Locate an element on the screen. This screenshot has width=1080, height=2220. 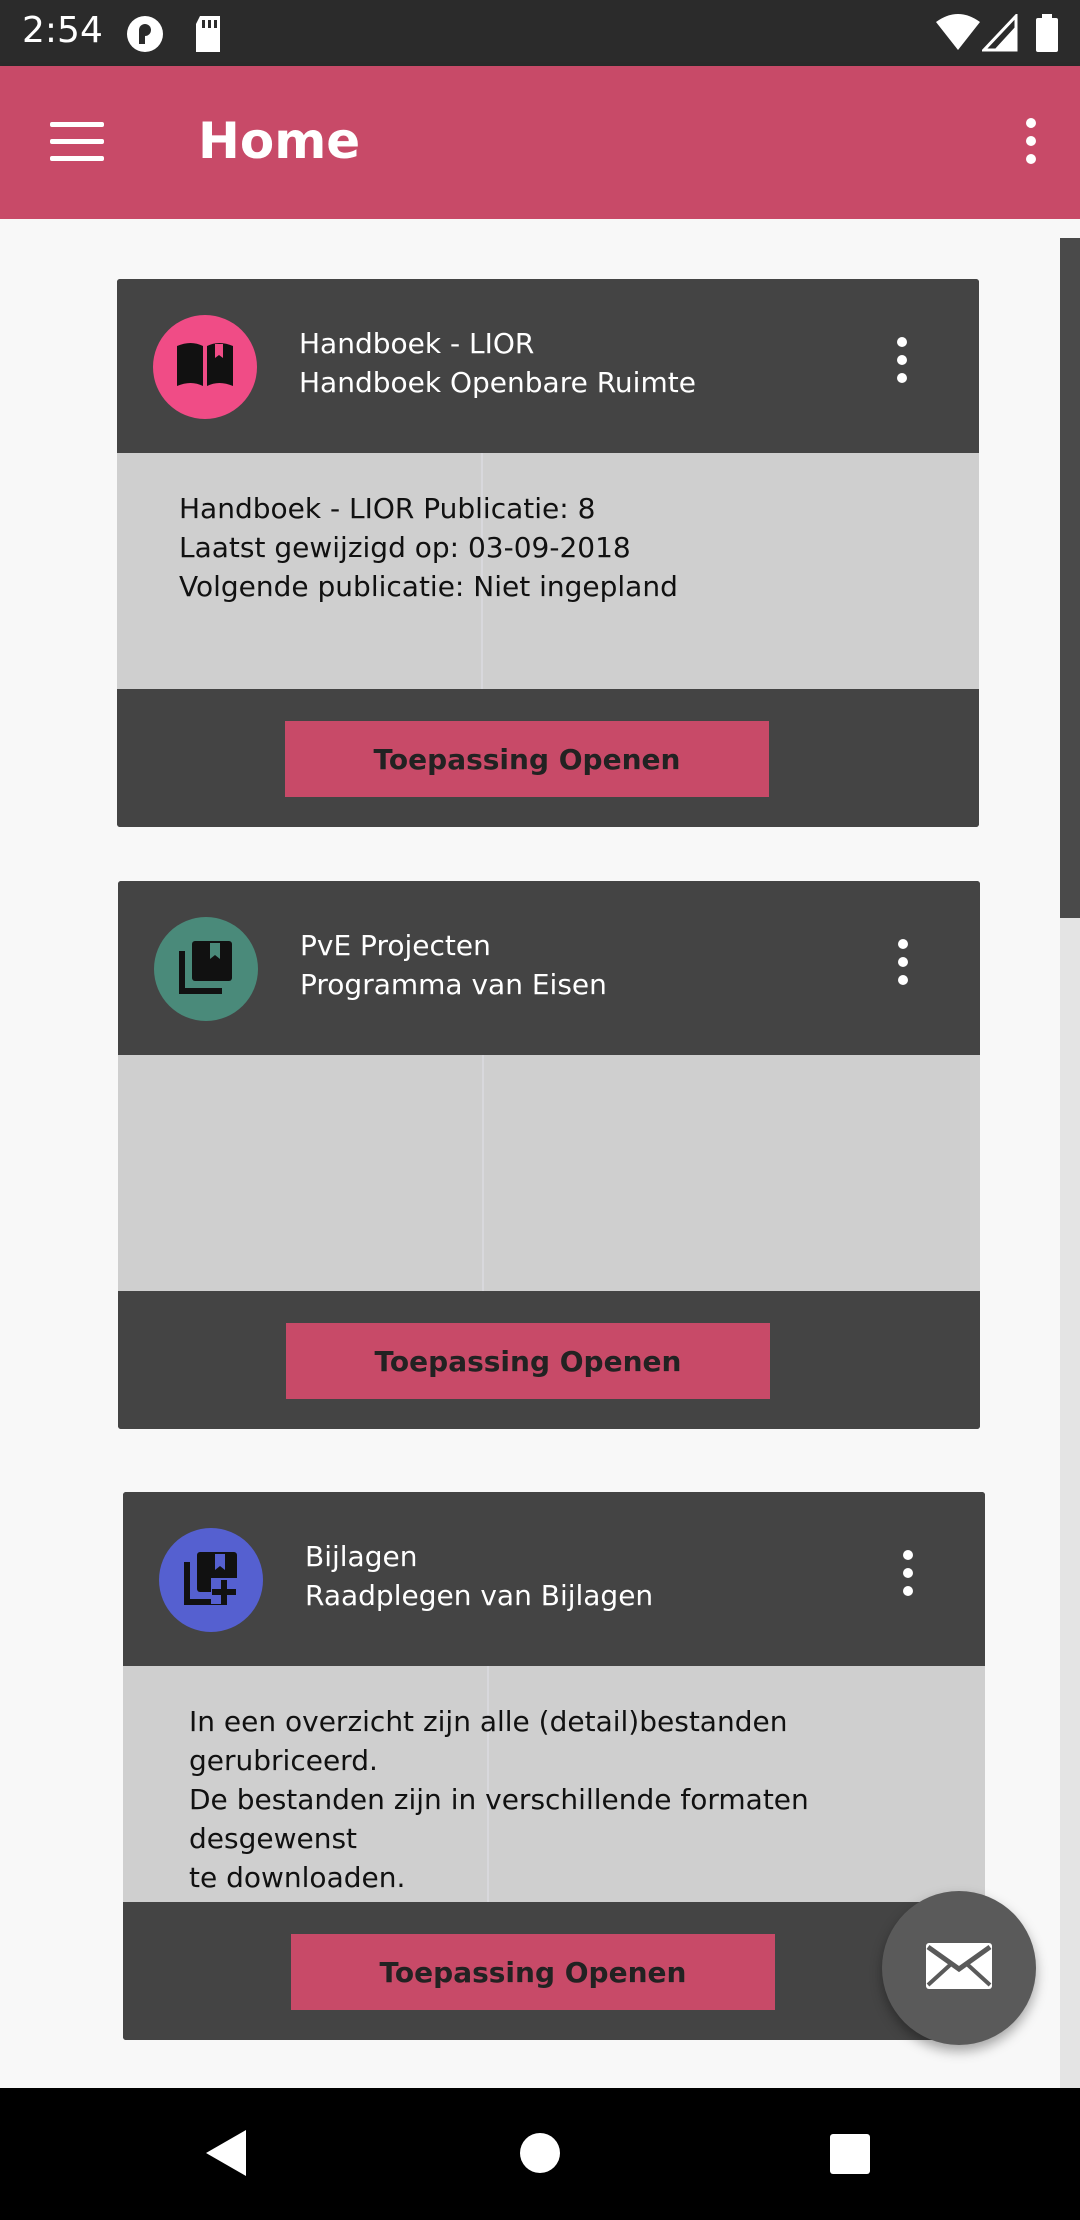
page-title: Home is located at coordinates (279, 141).